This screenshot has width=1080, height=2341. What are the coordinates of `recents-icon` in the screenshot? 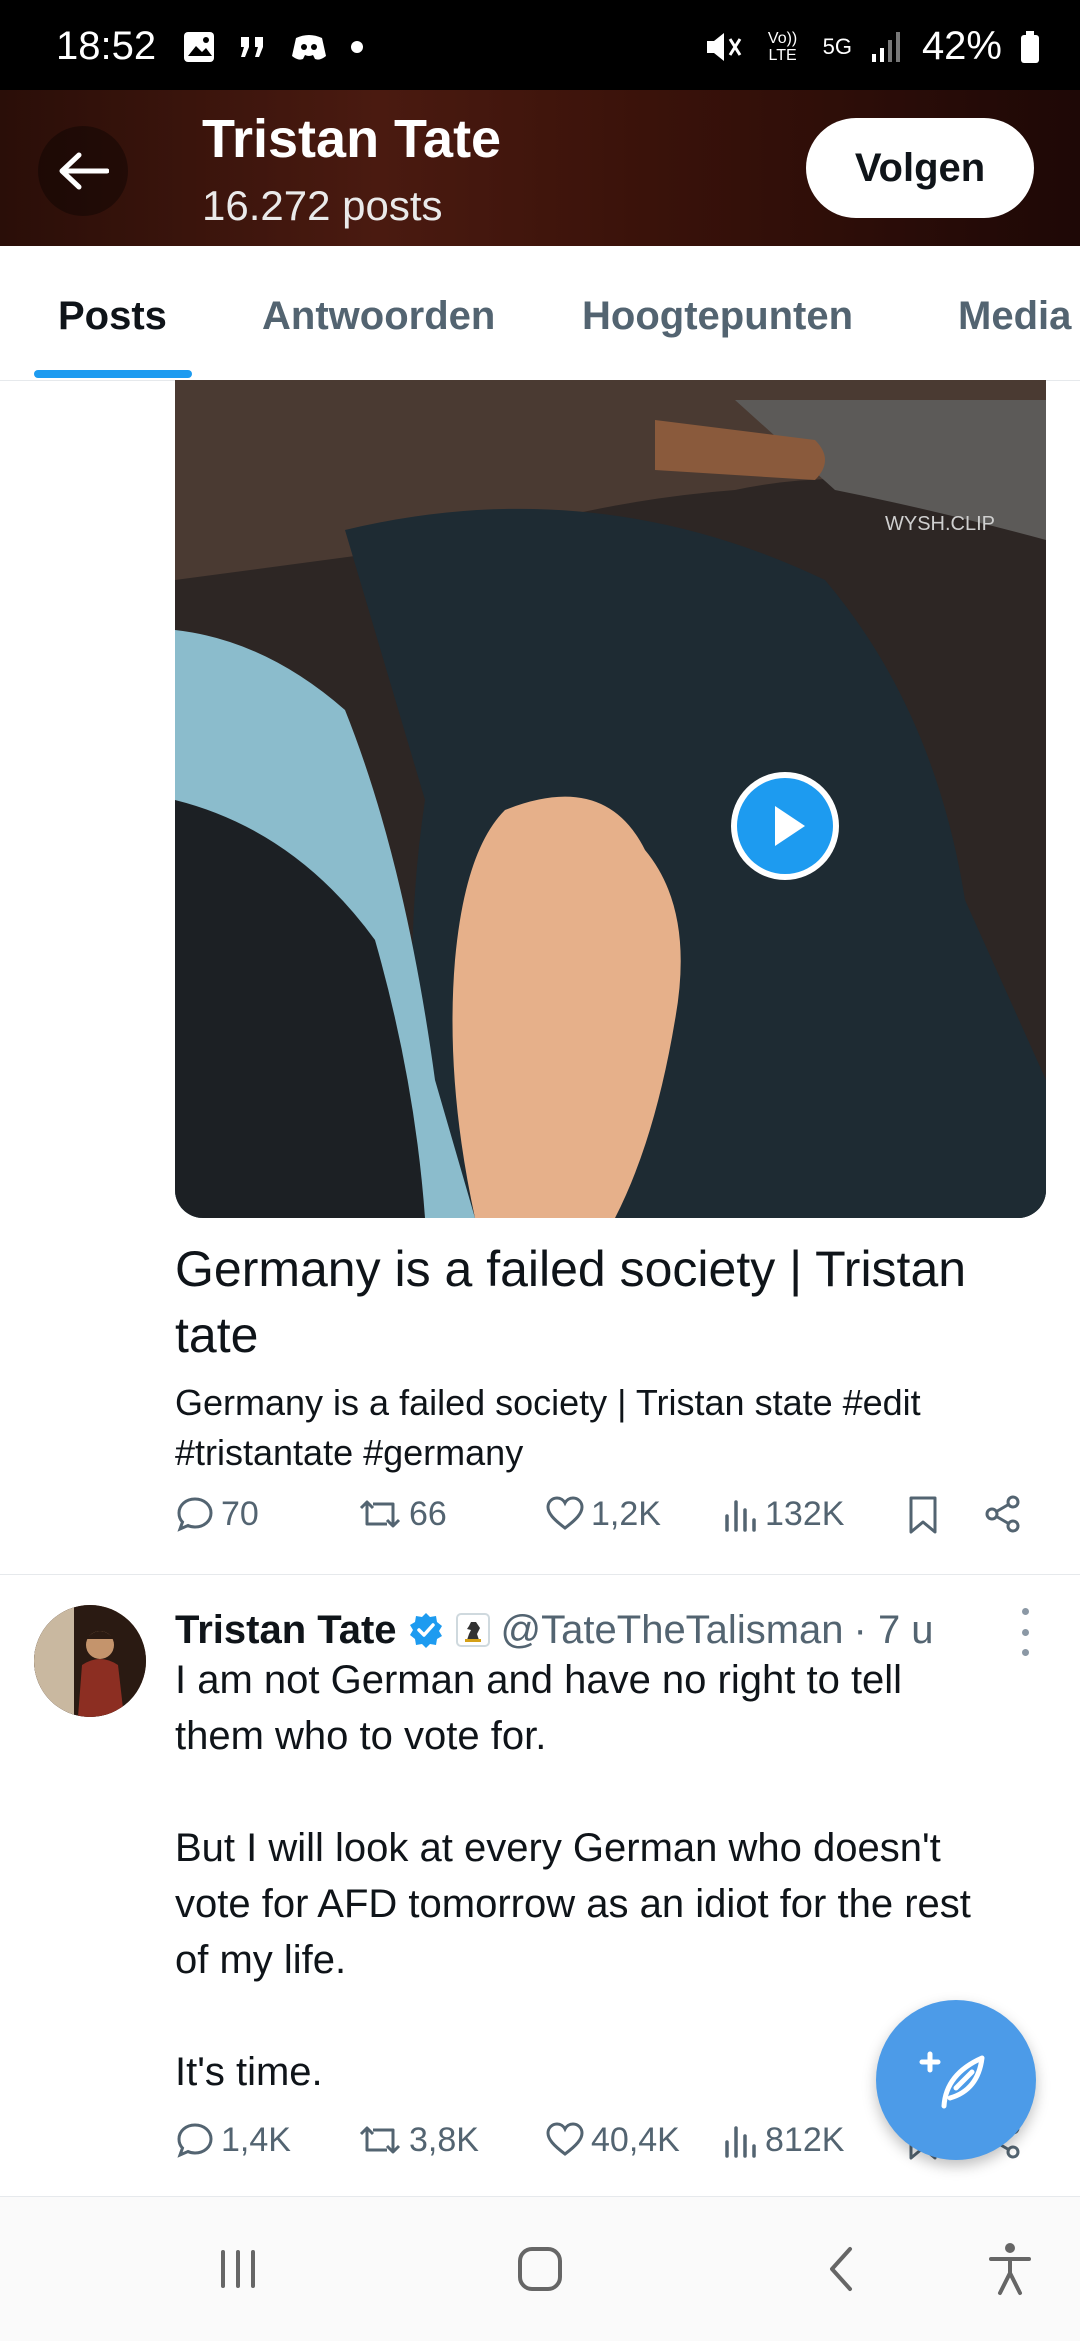 It's located at (238, 2269).